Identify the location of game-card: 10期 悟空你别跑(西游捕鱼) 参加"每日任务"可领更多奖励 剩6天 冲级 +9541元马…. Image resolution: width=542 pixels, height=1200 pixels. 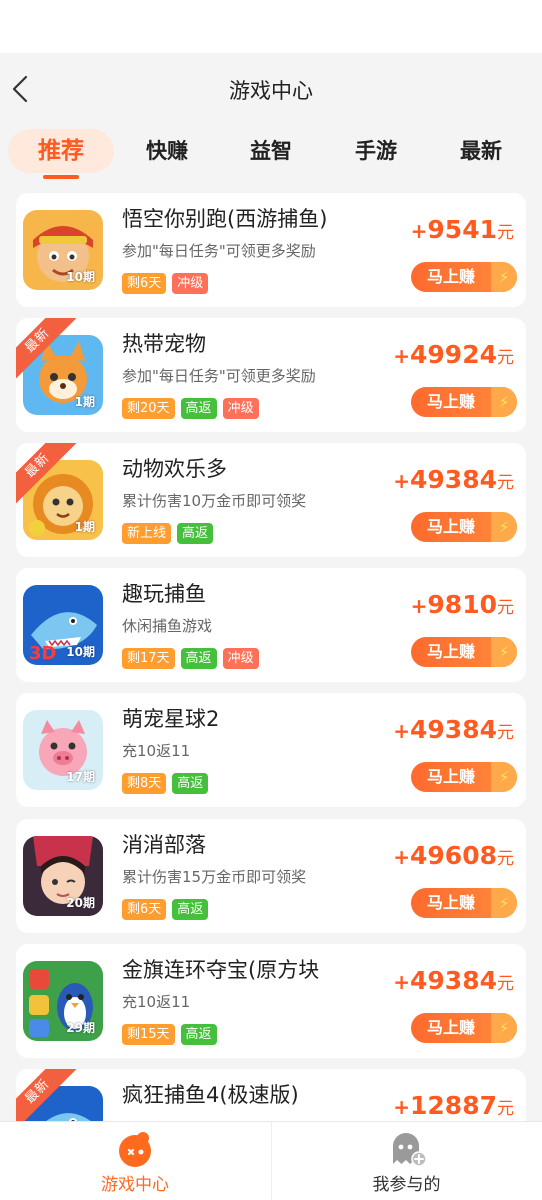
(271, 250).